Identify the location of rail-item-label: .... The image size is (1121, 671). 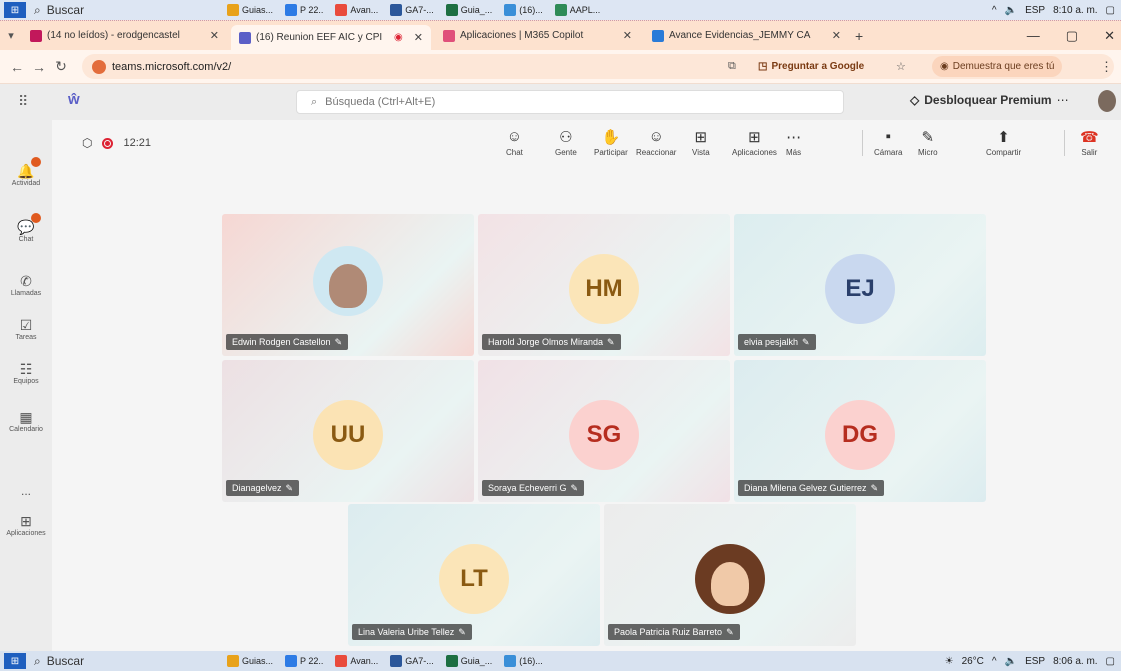
(25, 491).